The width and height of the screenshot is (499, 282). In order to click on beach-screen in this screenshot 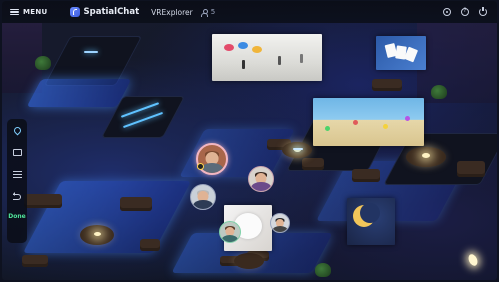, I will do `click(368, 122)`.